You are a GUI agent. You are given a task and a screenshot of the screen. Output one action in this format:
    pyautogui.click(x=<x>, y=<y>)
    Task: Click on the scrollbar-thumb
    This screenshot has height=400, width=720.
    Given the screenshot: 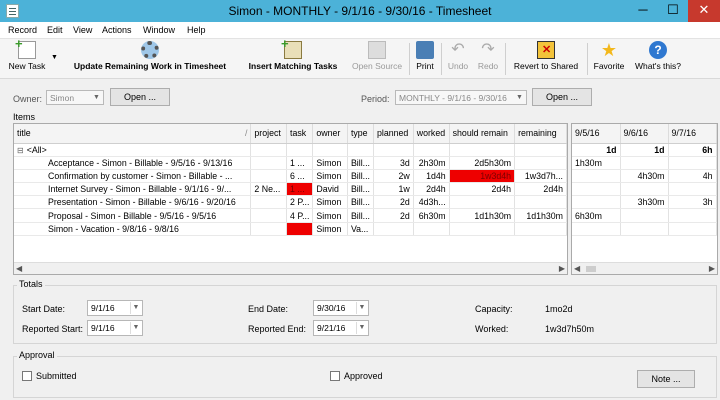 What is the action you would take?
    pyautogui.click(x=591, y=269)
    